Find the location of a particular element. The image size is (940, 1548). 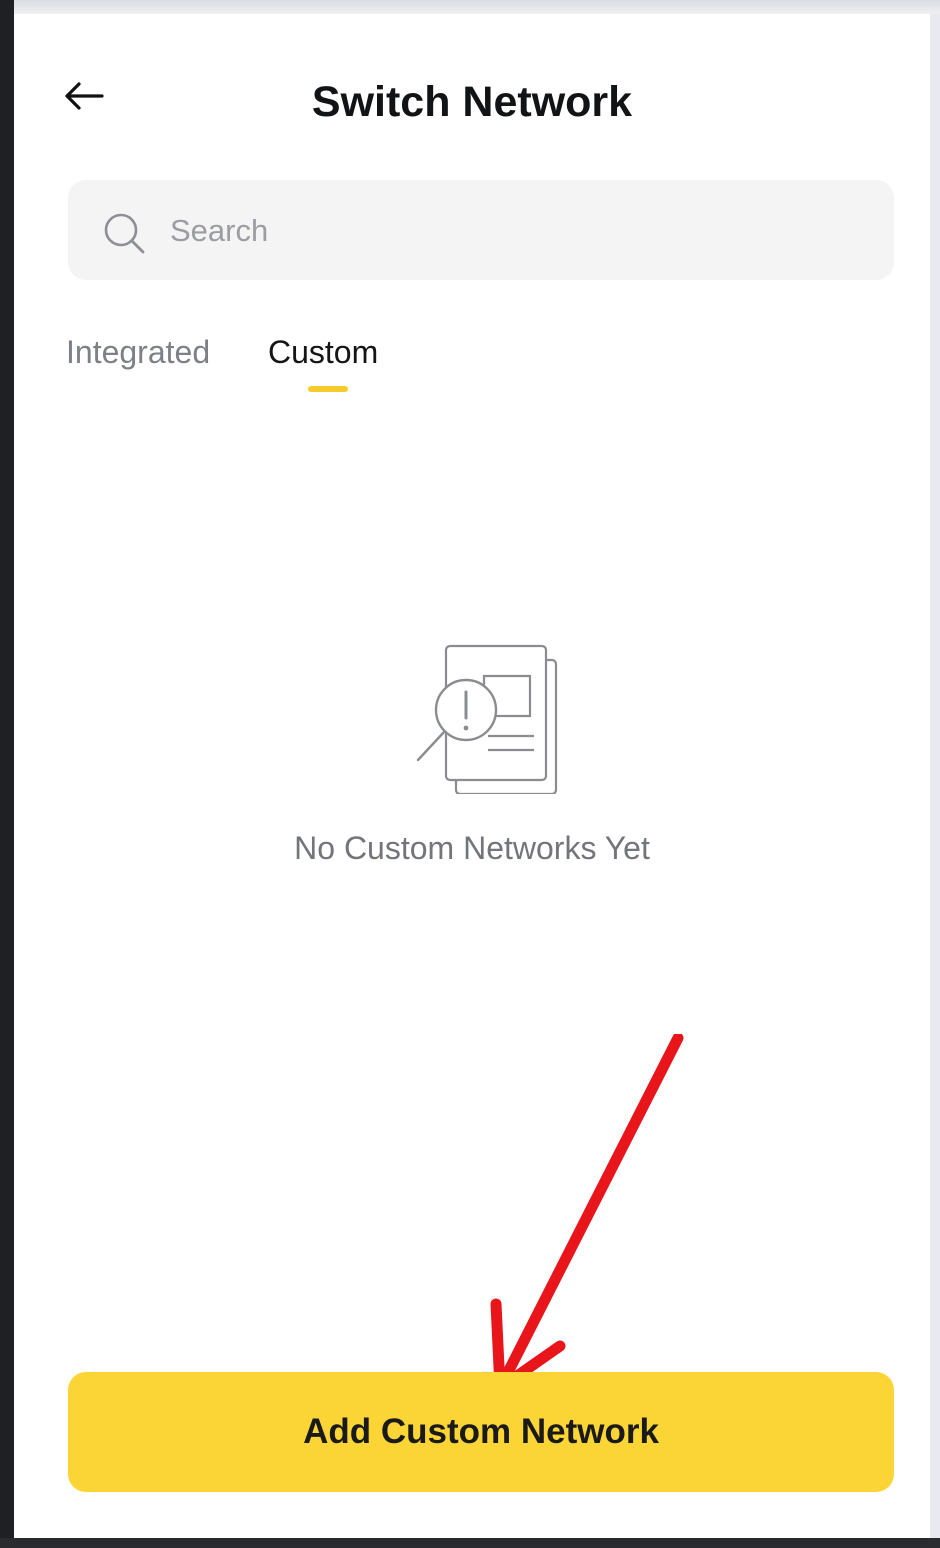

add-custom-network-button: Add Custom Network is located at coordinates (481, 1432).